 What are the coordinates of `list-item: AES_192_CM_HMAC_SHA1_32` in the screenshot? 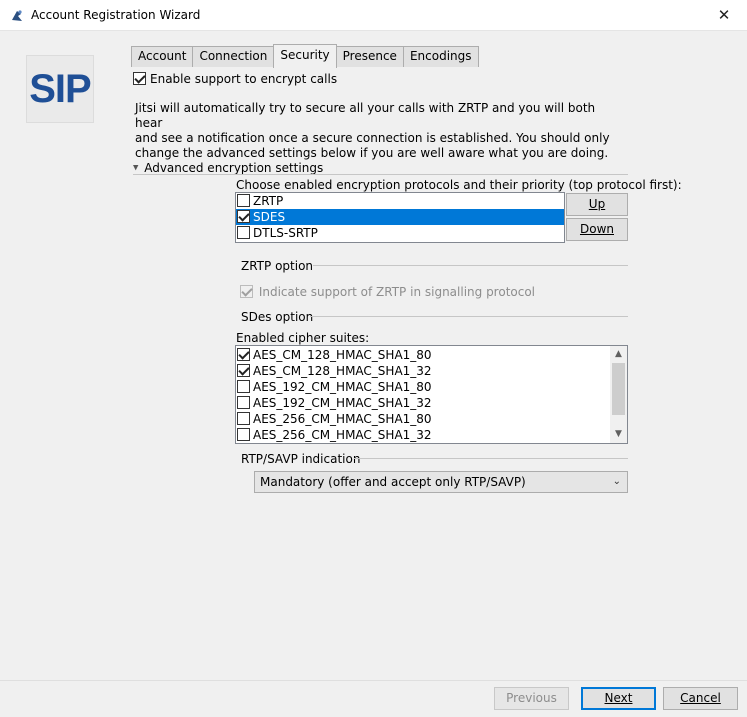 It's located at (423, 403).